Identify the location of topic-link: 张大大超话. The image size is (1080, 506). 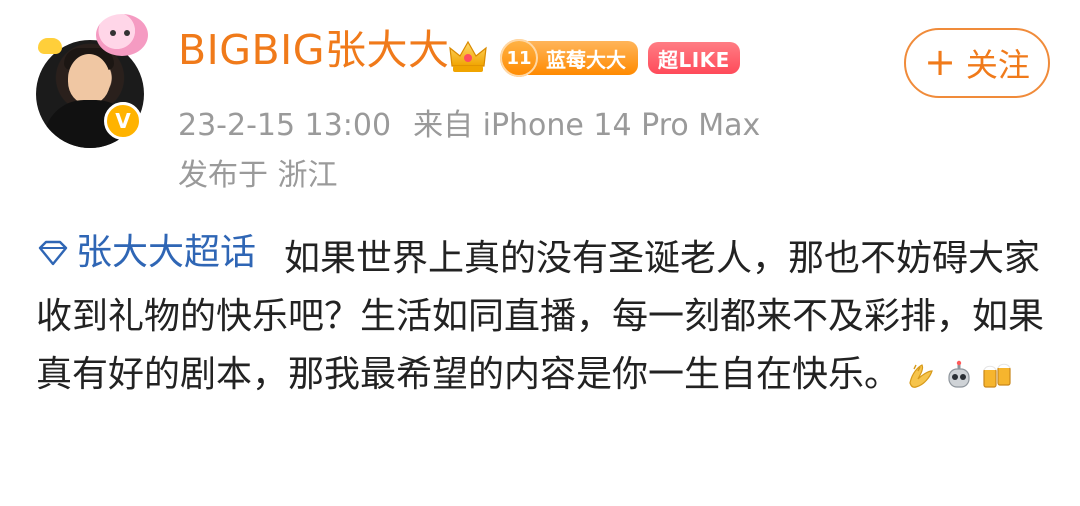
(146, 253).